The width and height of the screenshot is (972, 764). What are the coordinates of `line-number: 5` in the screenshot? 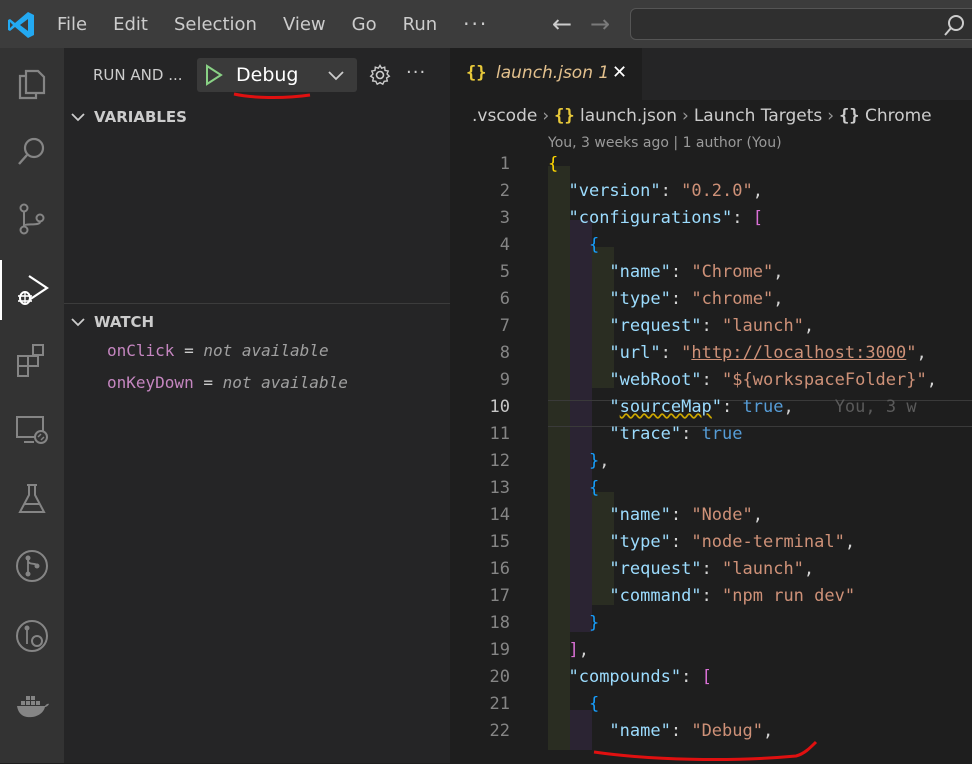 It's located at (504, 272).